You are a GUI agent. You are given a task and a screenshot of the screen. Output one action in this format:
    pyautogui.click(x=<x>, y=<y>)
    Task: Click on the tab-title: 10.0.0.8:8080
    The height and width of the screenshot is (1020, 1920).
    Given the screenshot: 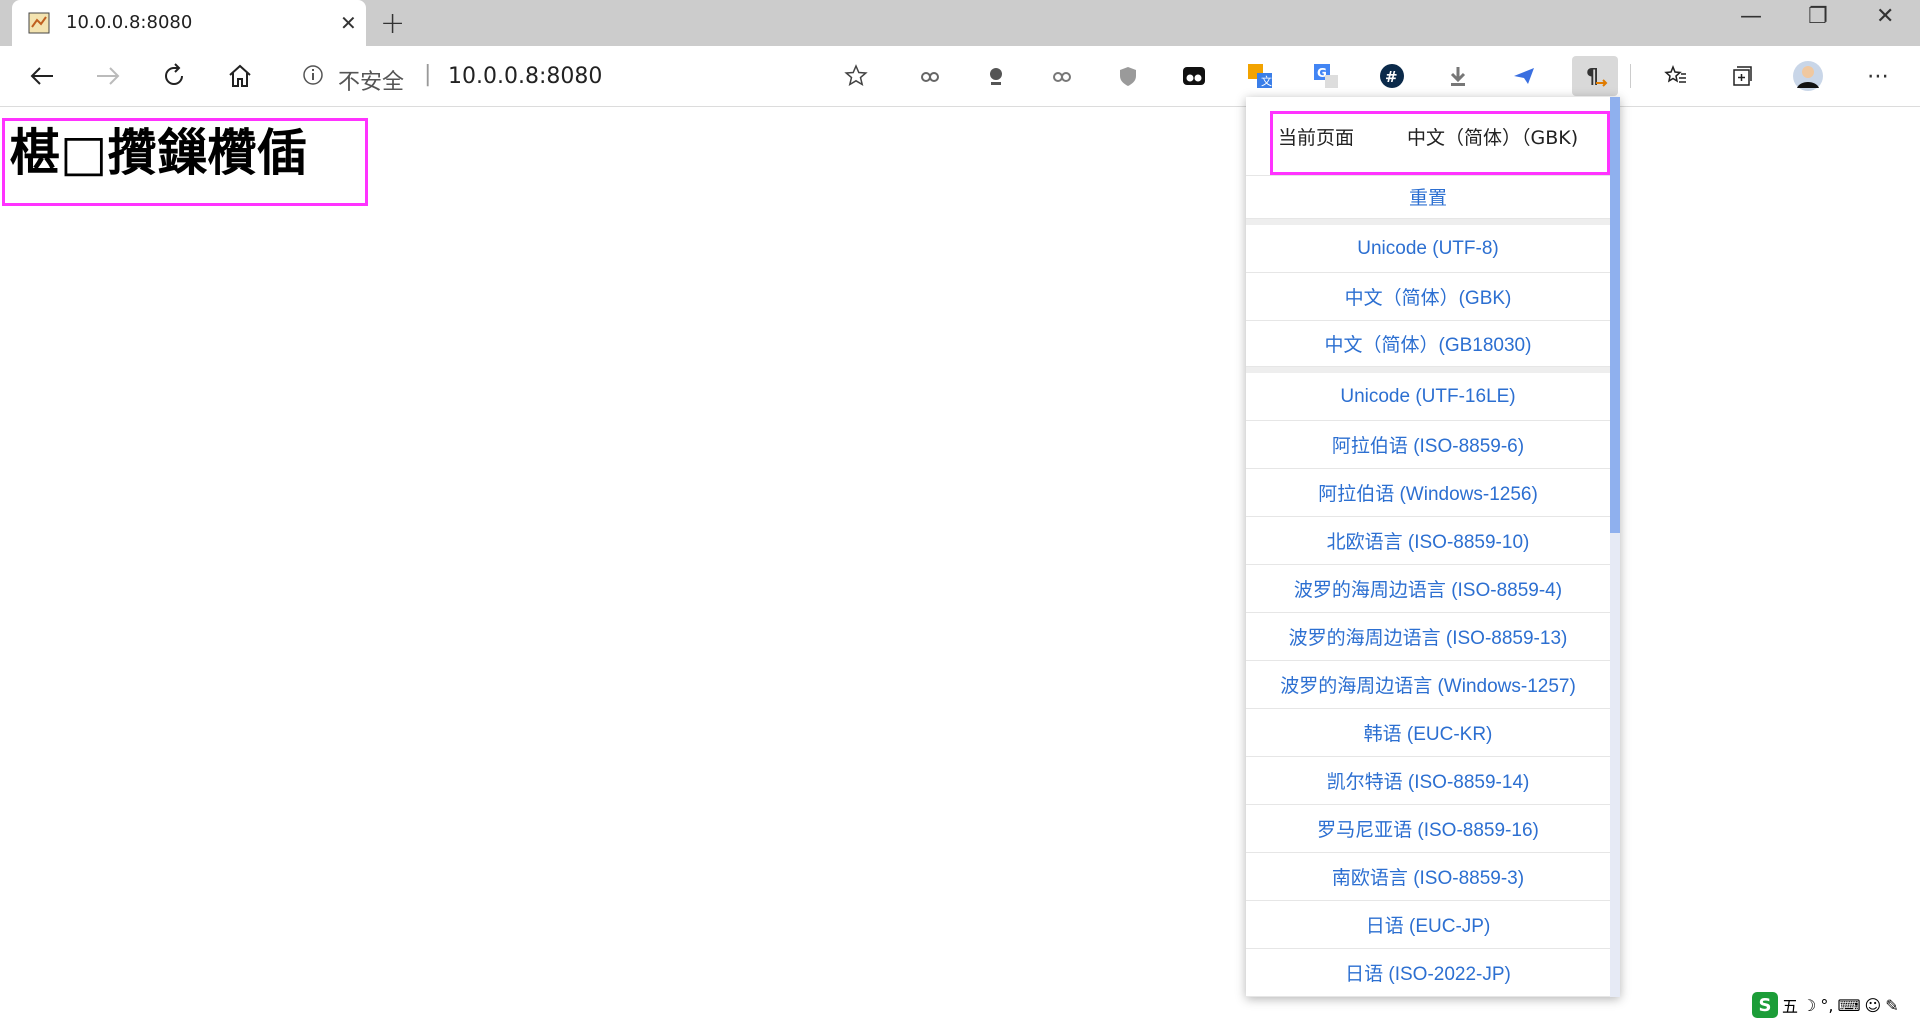 What is the action you would take?
    pyautogui.click(x=129, y=22)
    